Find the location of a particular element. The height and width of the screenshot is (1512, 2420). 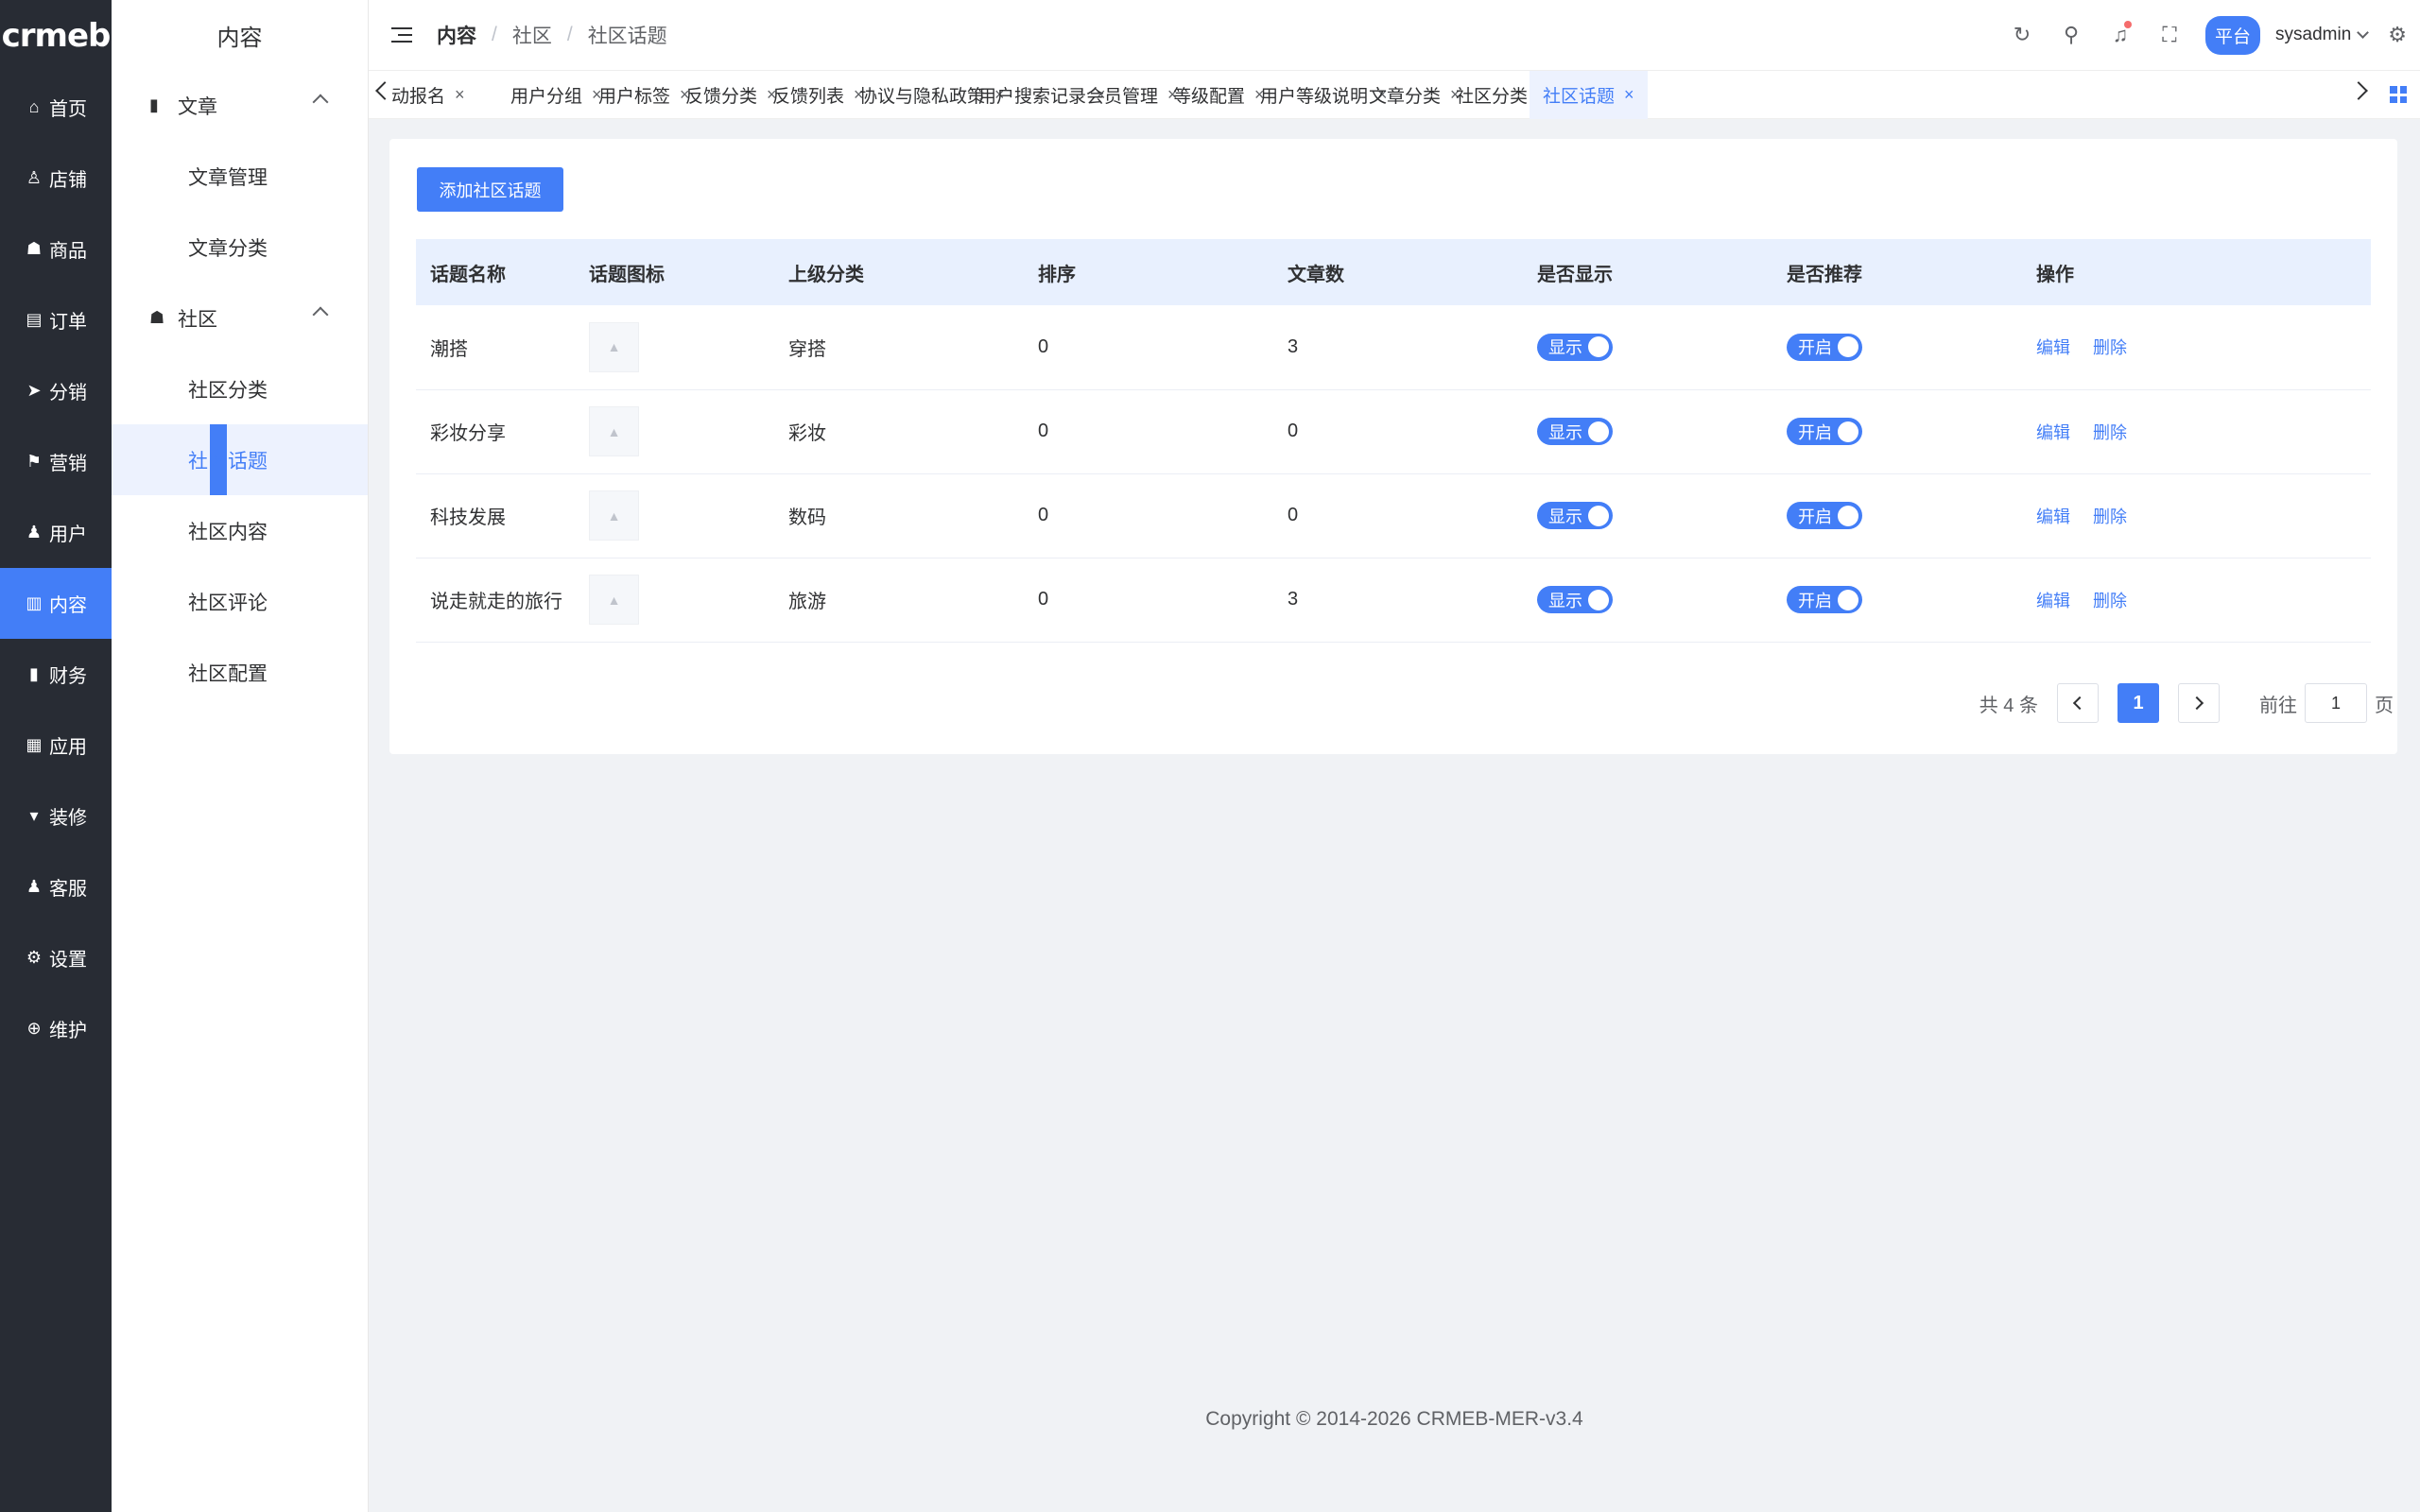

rail-item-service: ♟ 客服 is located at coordinates (56, 886).